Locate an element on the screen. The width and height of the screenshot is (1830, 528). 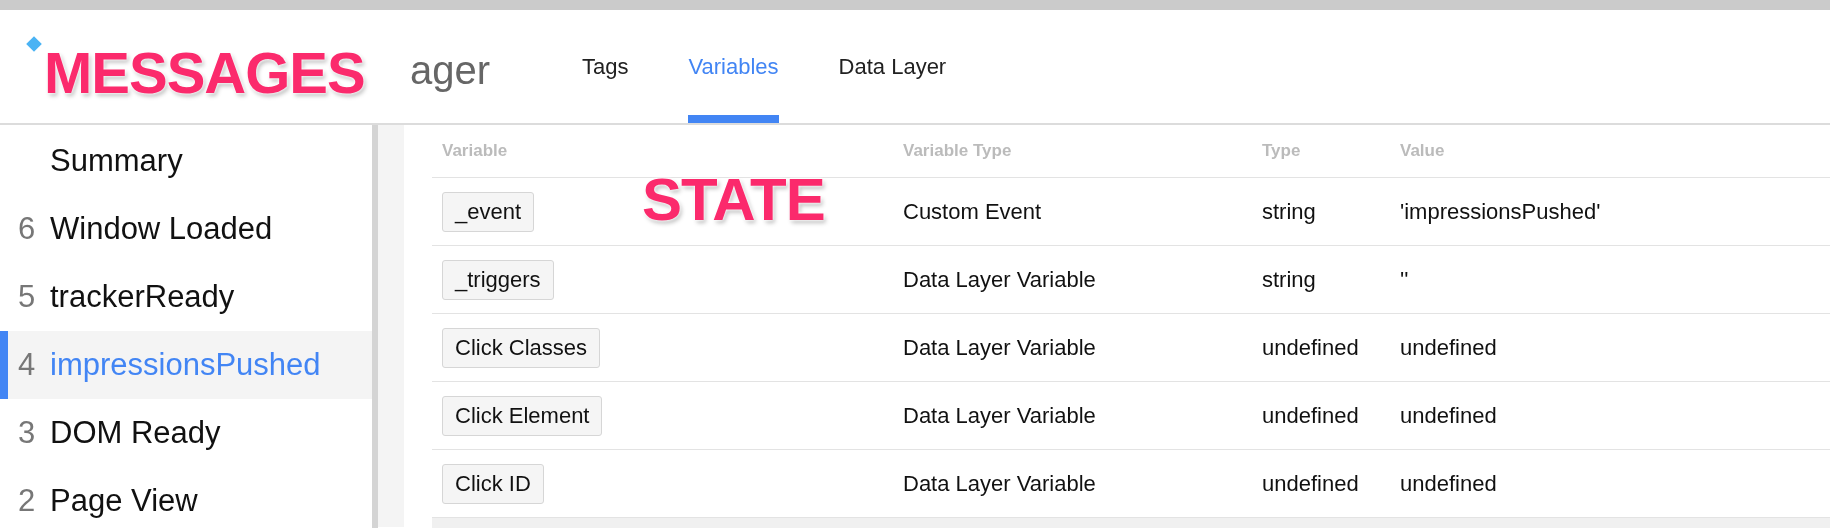
message-number: 6 is located at coordinates (27, 229).